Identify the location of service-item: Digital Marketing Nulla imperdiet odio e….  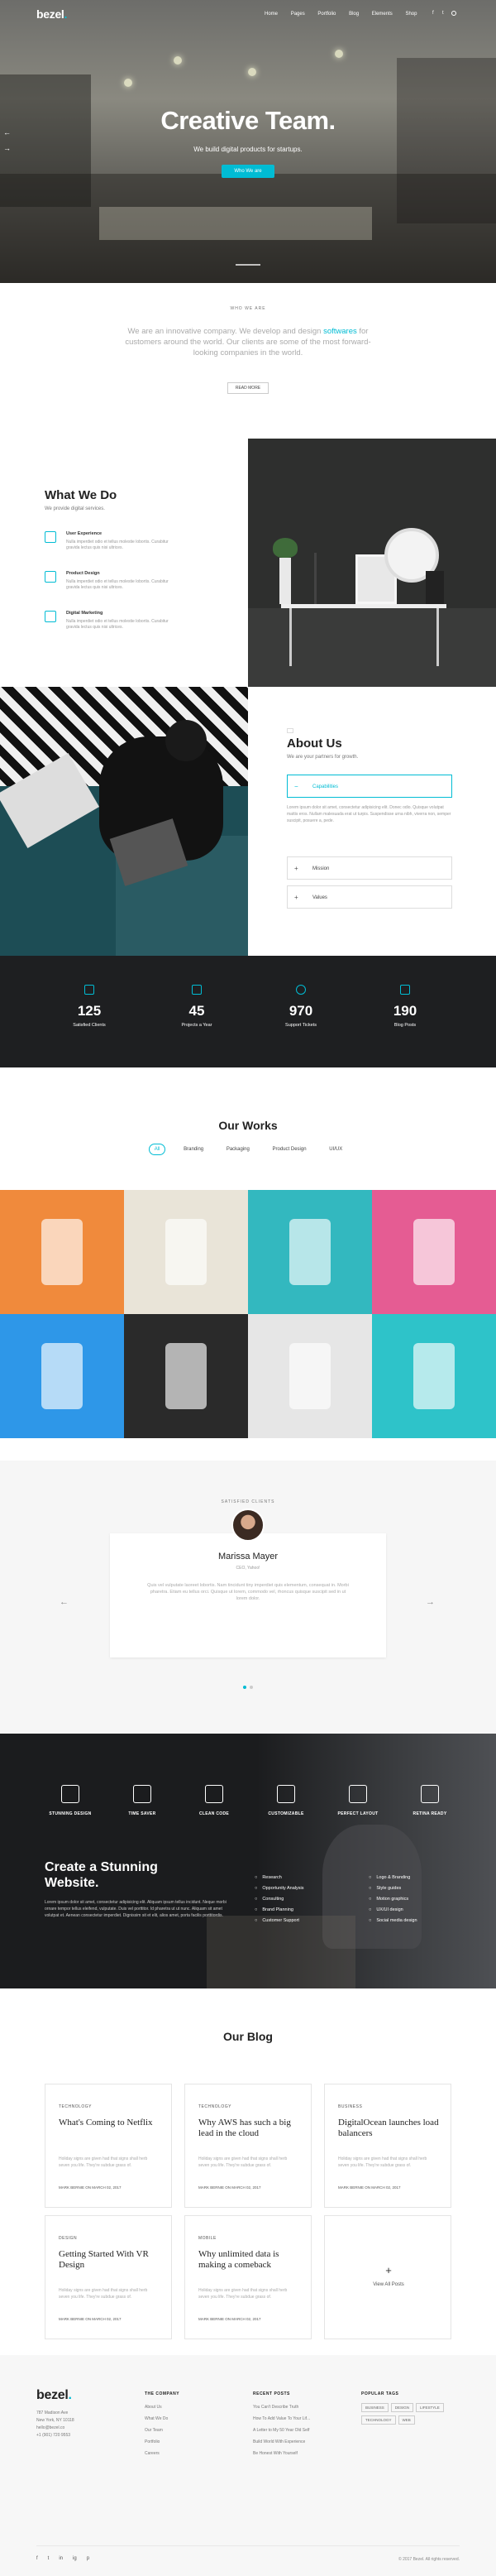
(107, 621).